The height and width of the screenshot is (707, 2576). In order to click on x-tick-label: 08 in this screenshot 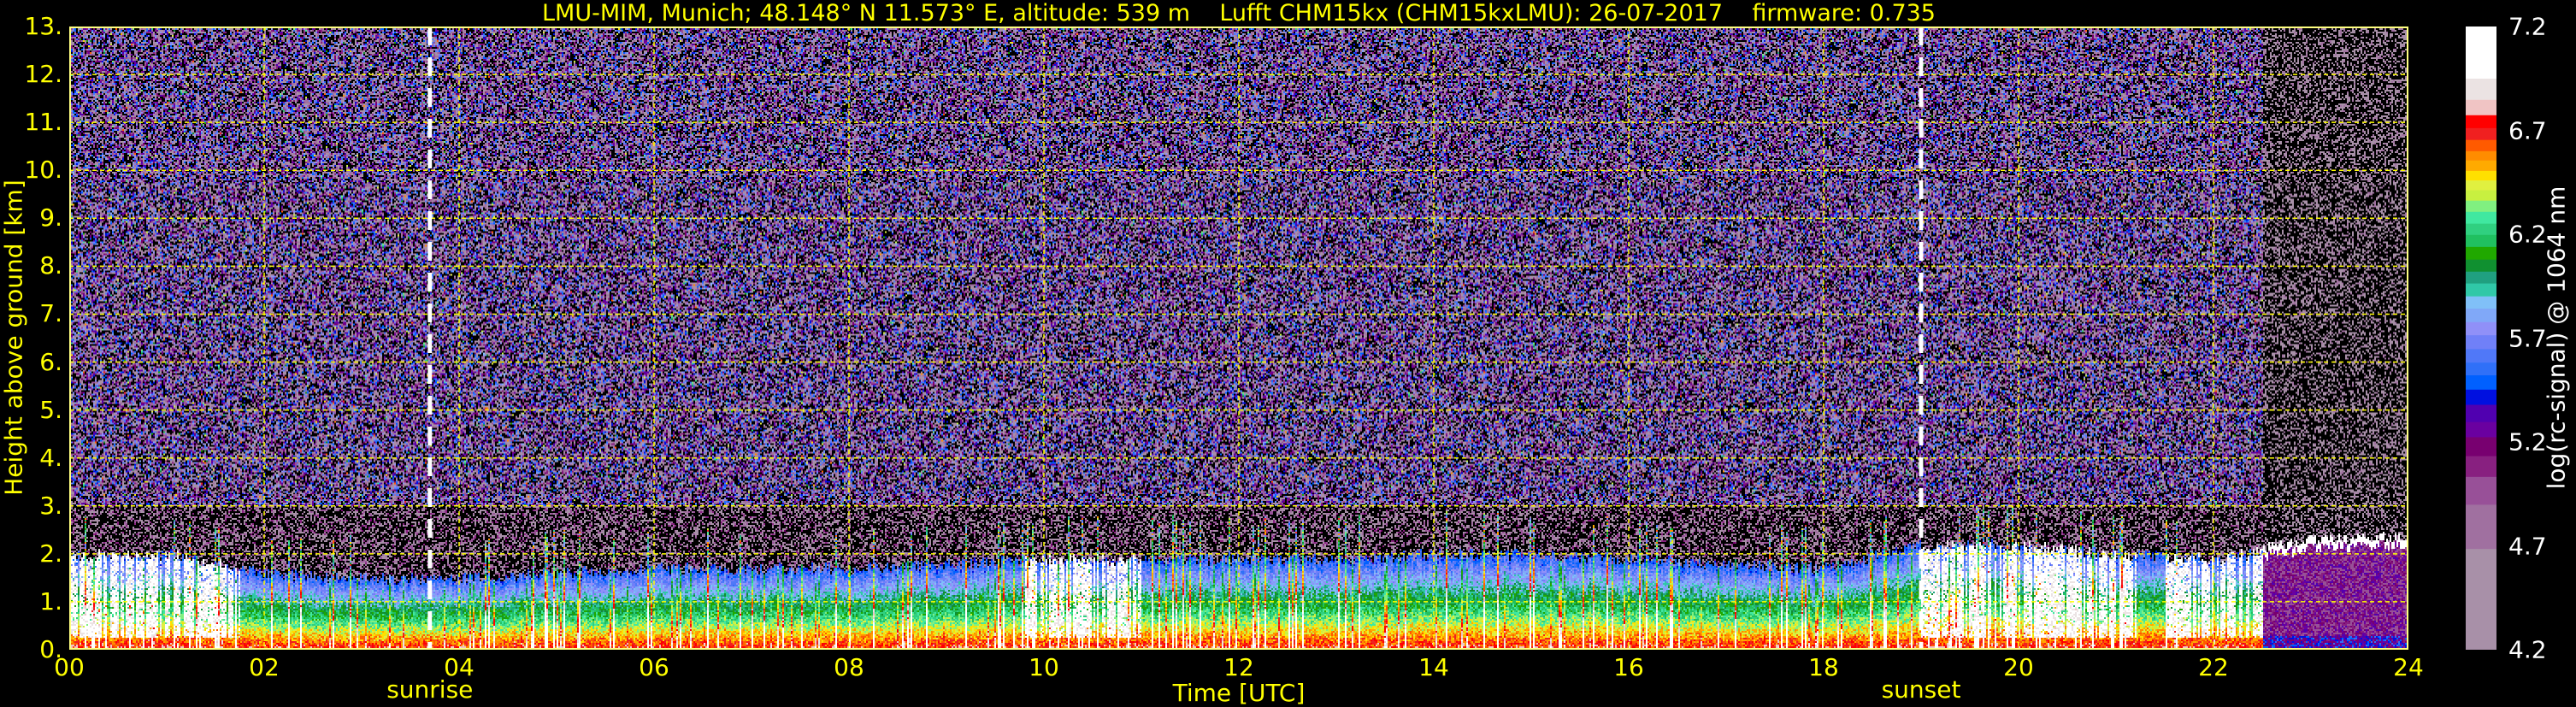, I will do `click(849, 667)`.